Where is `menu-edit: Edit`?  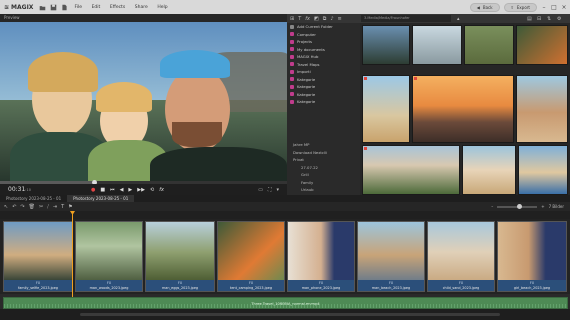 menu-edit: Edit is located at coordinates (96, 7).